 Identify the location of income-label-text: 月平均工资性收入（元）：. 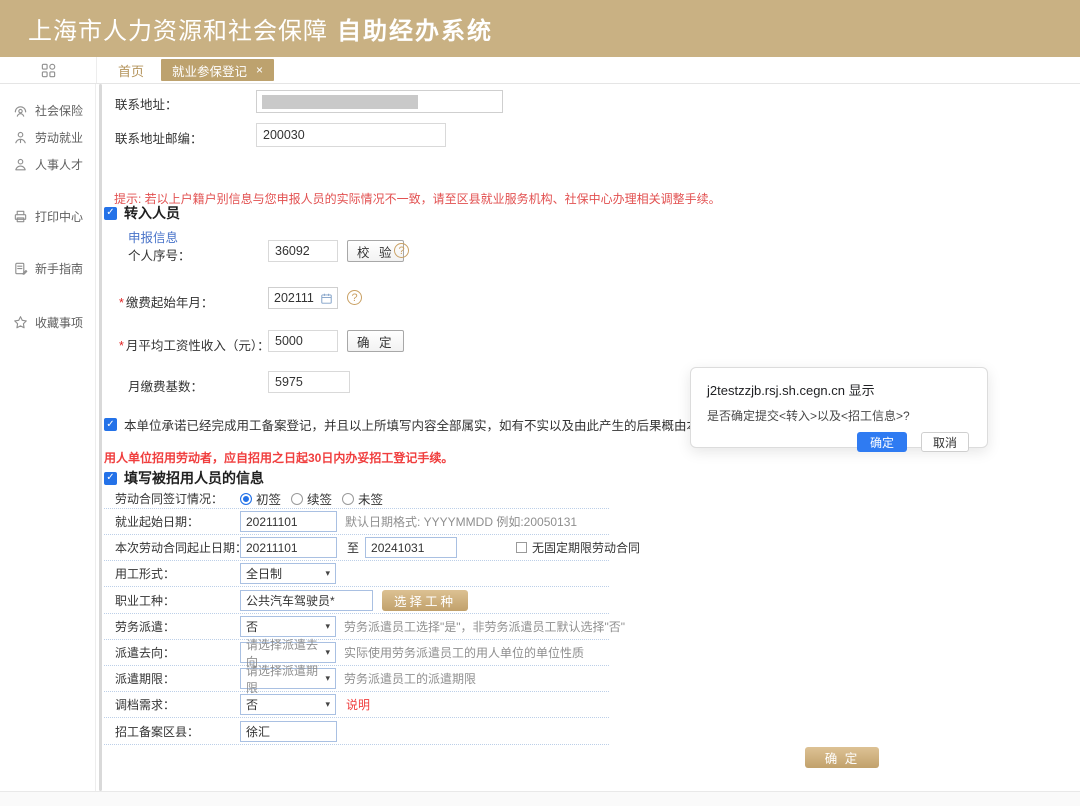
(197, 346).